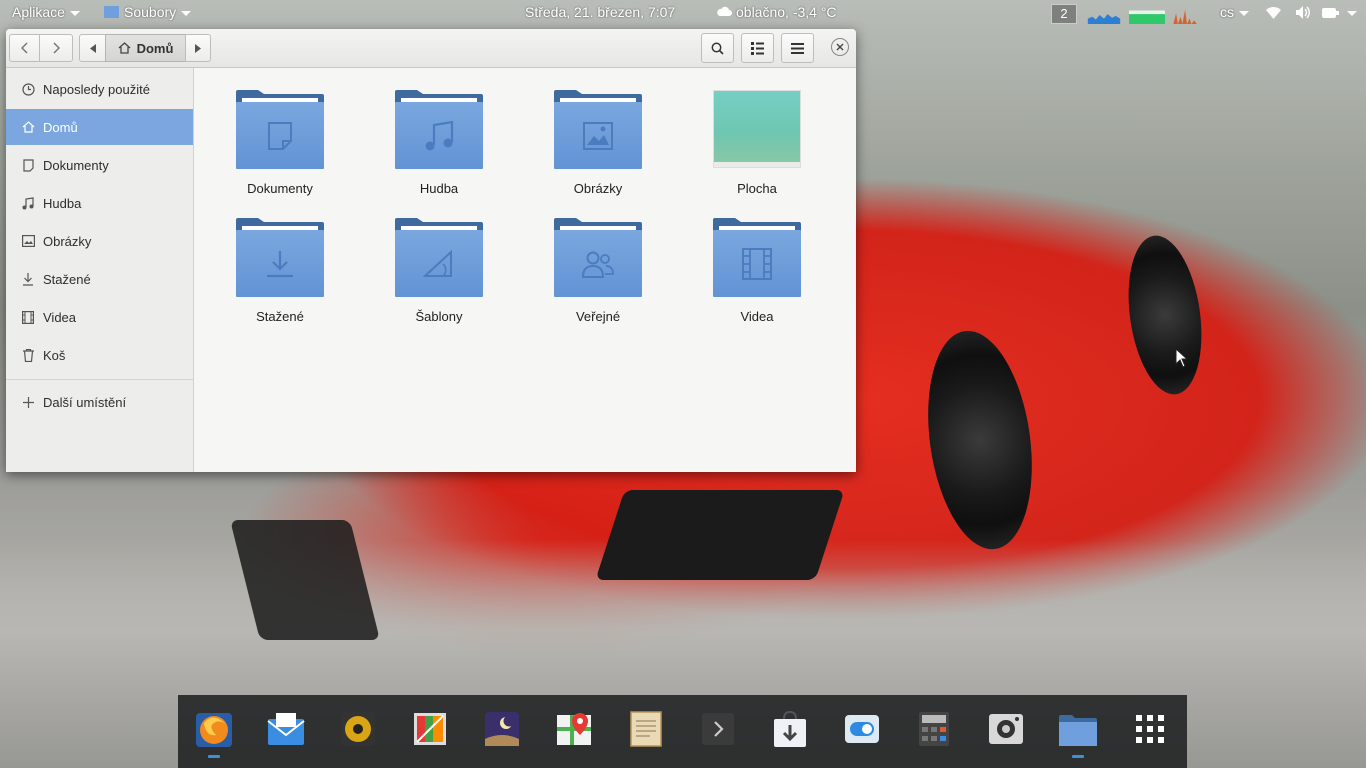  I want to click on triangle-left-icon, so click(92, 48).